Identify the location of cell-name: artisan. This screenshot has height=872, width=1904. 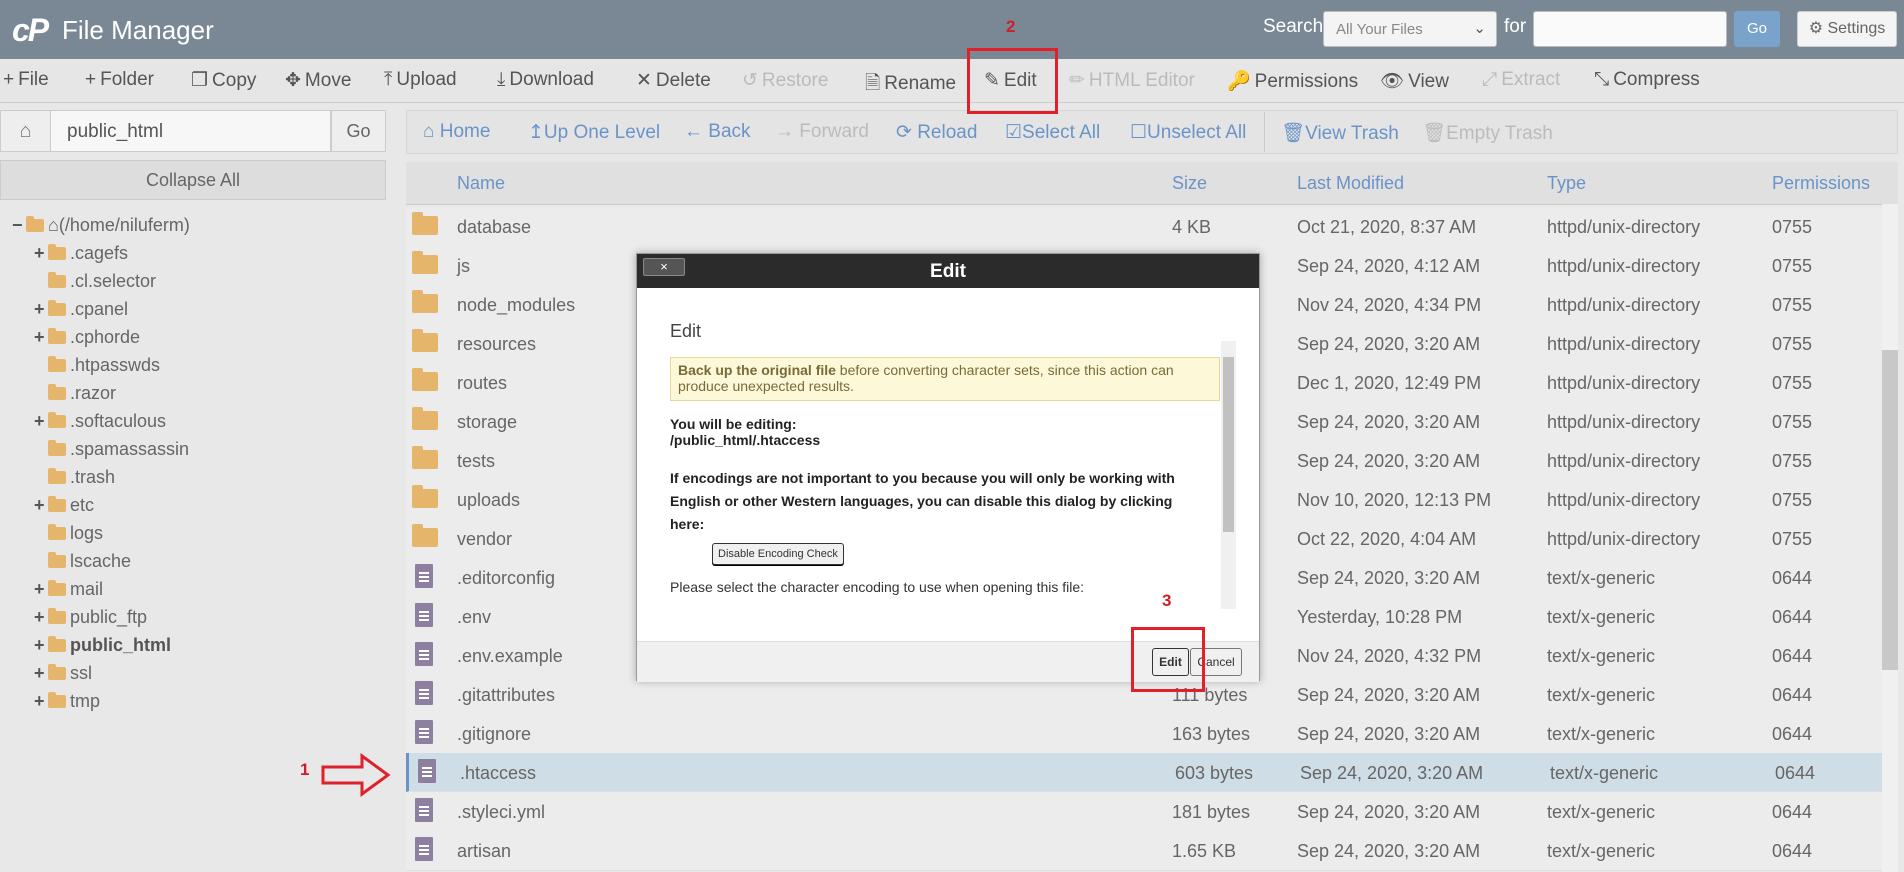
(484, 851).